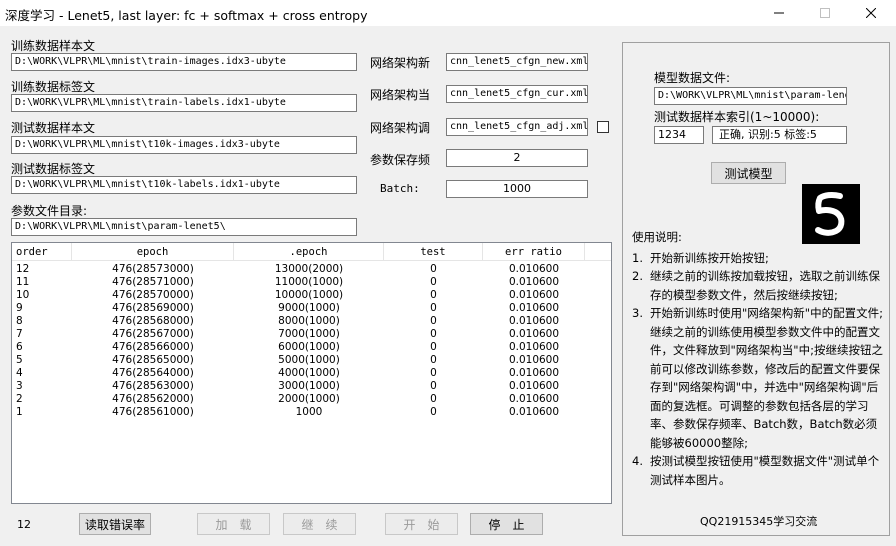 The height and width of the screenshot is (546, 896). I want to click on col-header-test: test, so click(433, 251).